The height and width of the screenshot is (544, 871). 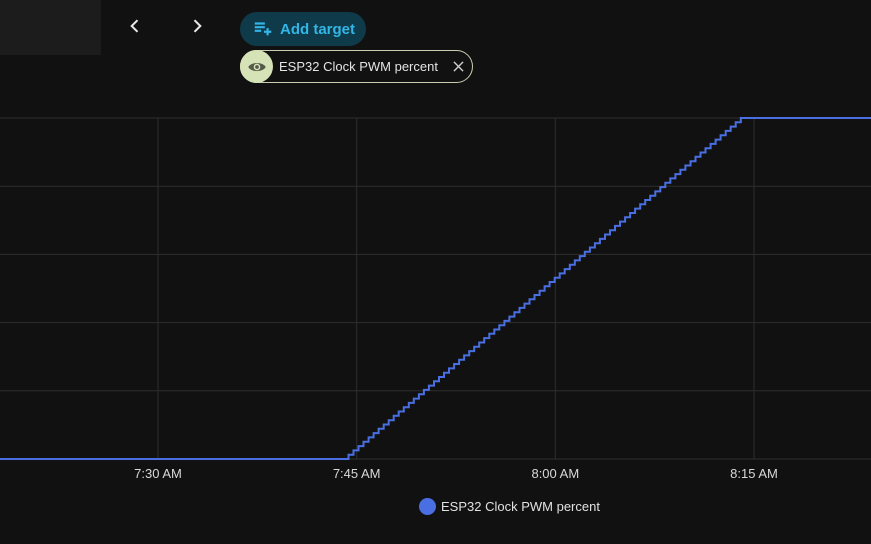 What do you see at coordinates (427, 506) in the screenshot?
I see `legend-swatch` at bounding box center [427, 506].